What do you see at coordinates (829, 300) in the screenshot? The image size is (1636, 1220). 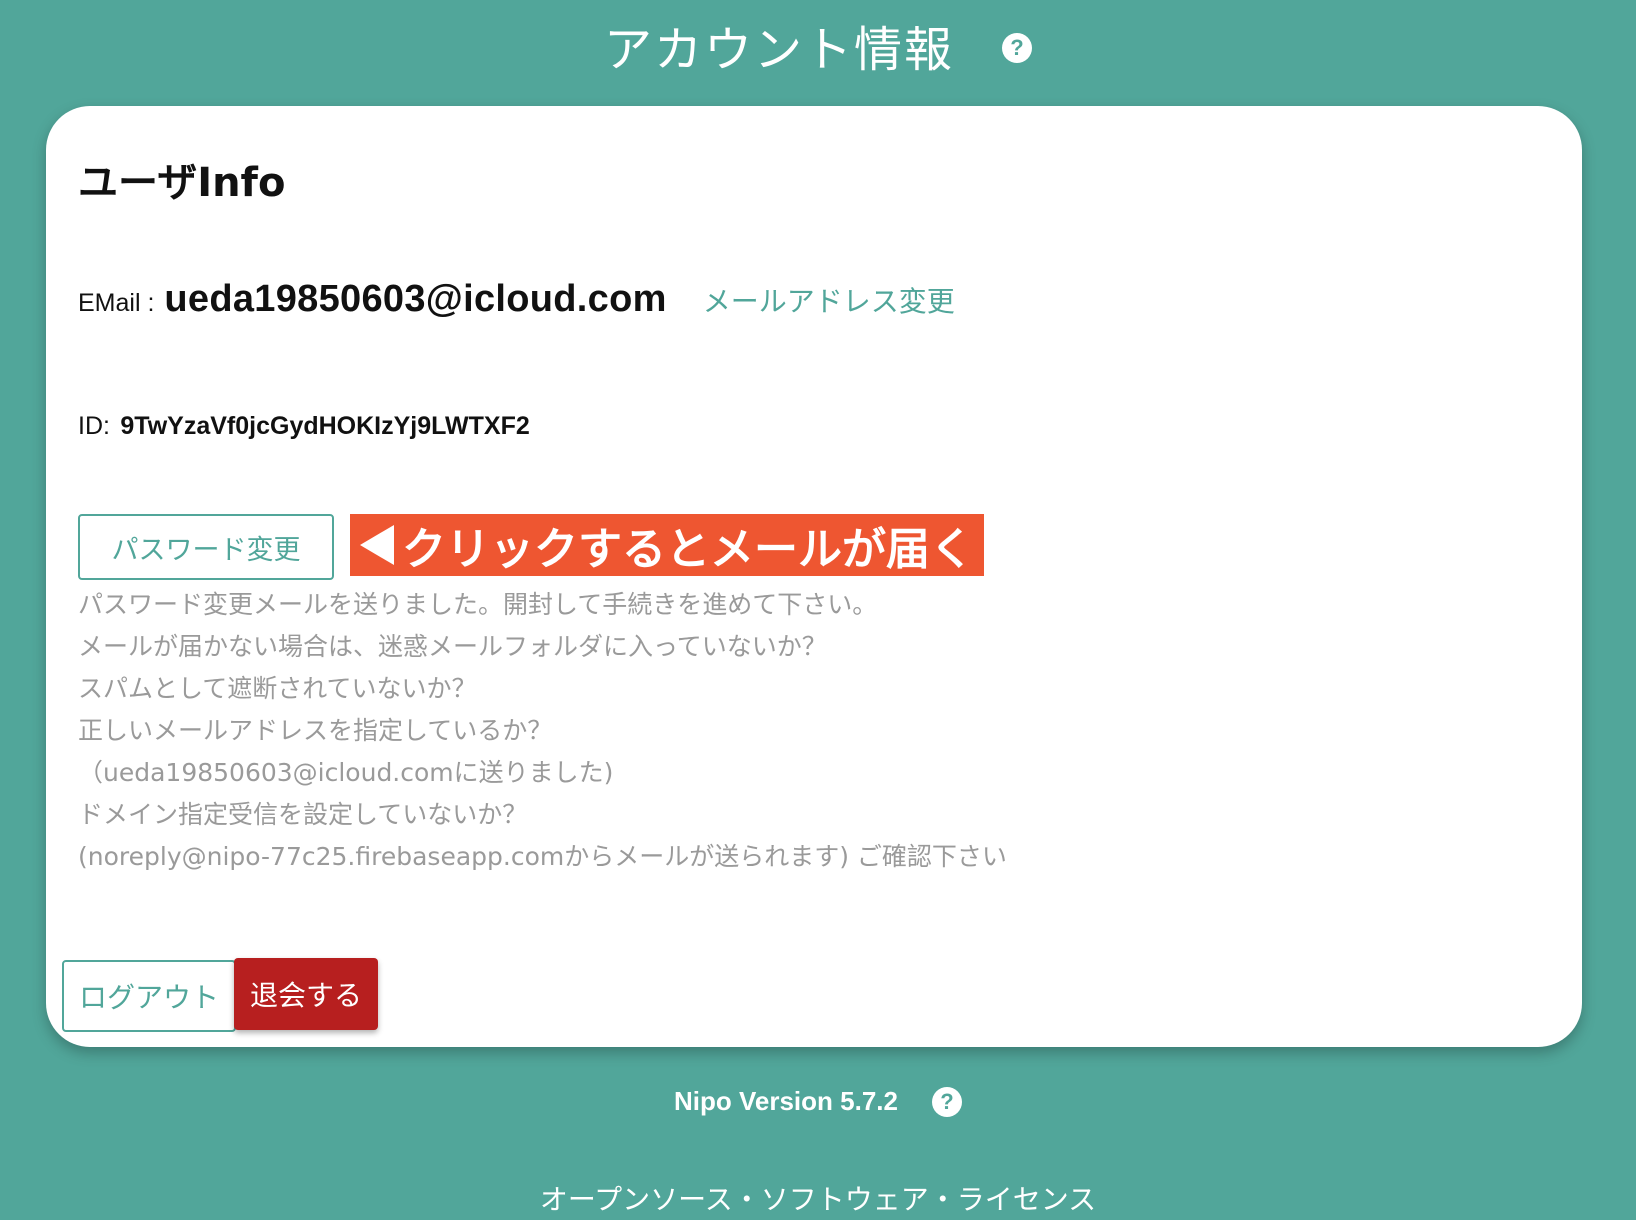 I see `change-email-link: メールアドレス変更` at bounding box center [829, 300].